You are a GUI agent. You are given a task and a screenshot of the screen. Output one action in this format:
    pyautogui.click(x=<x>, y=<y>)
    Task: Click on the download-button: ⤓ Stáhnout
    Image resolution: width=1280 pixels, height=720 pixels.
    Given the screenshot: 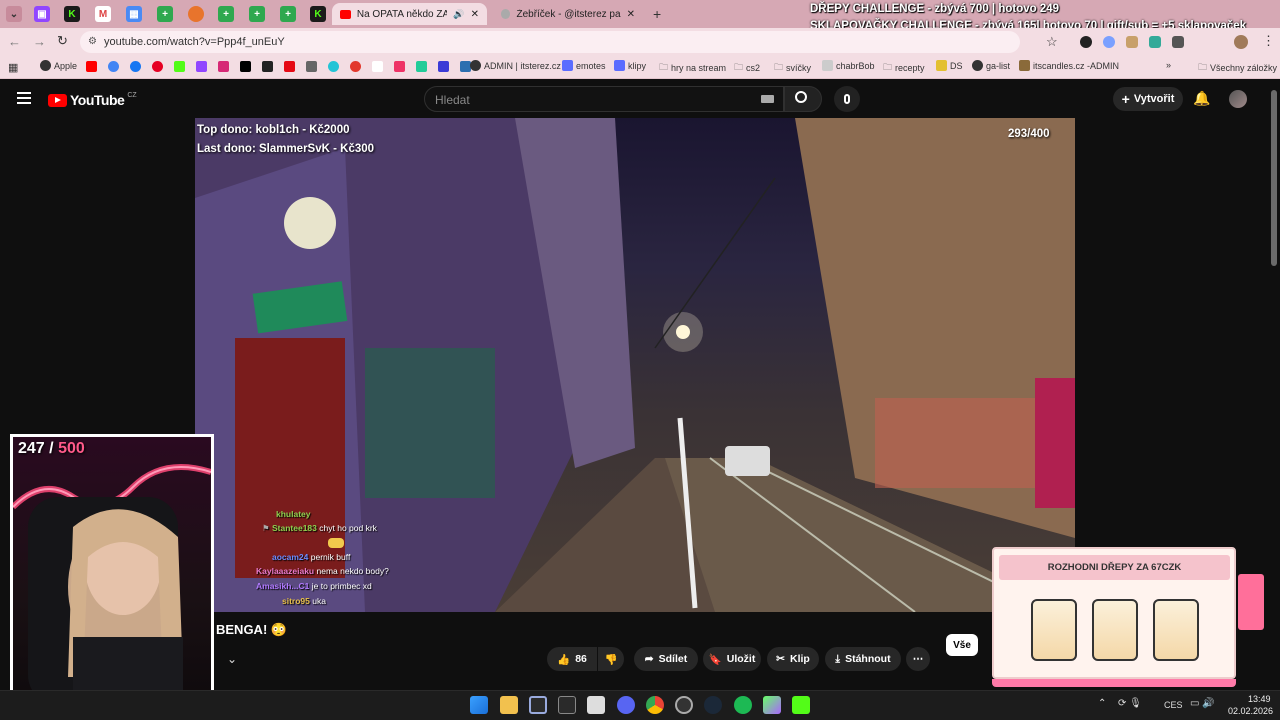 What is the action you would take?
    pyautogui.click(x=863, y=659)
    